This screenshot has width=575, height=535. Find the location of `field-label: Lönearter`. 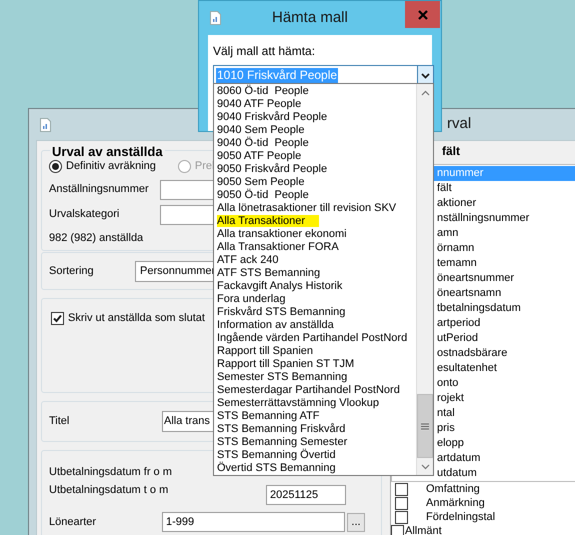

field-label: Lönearter is located at coordinates (73, 522).